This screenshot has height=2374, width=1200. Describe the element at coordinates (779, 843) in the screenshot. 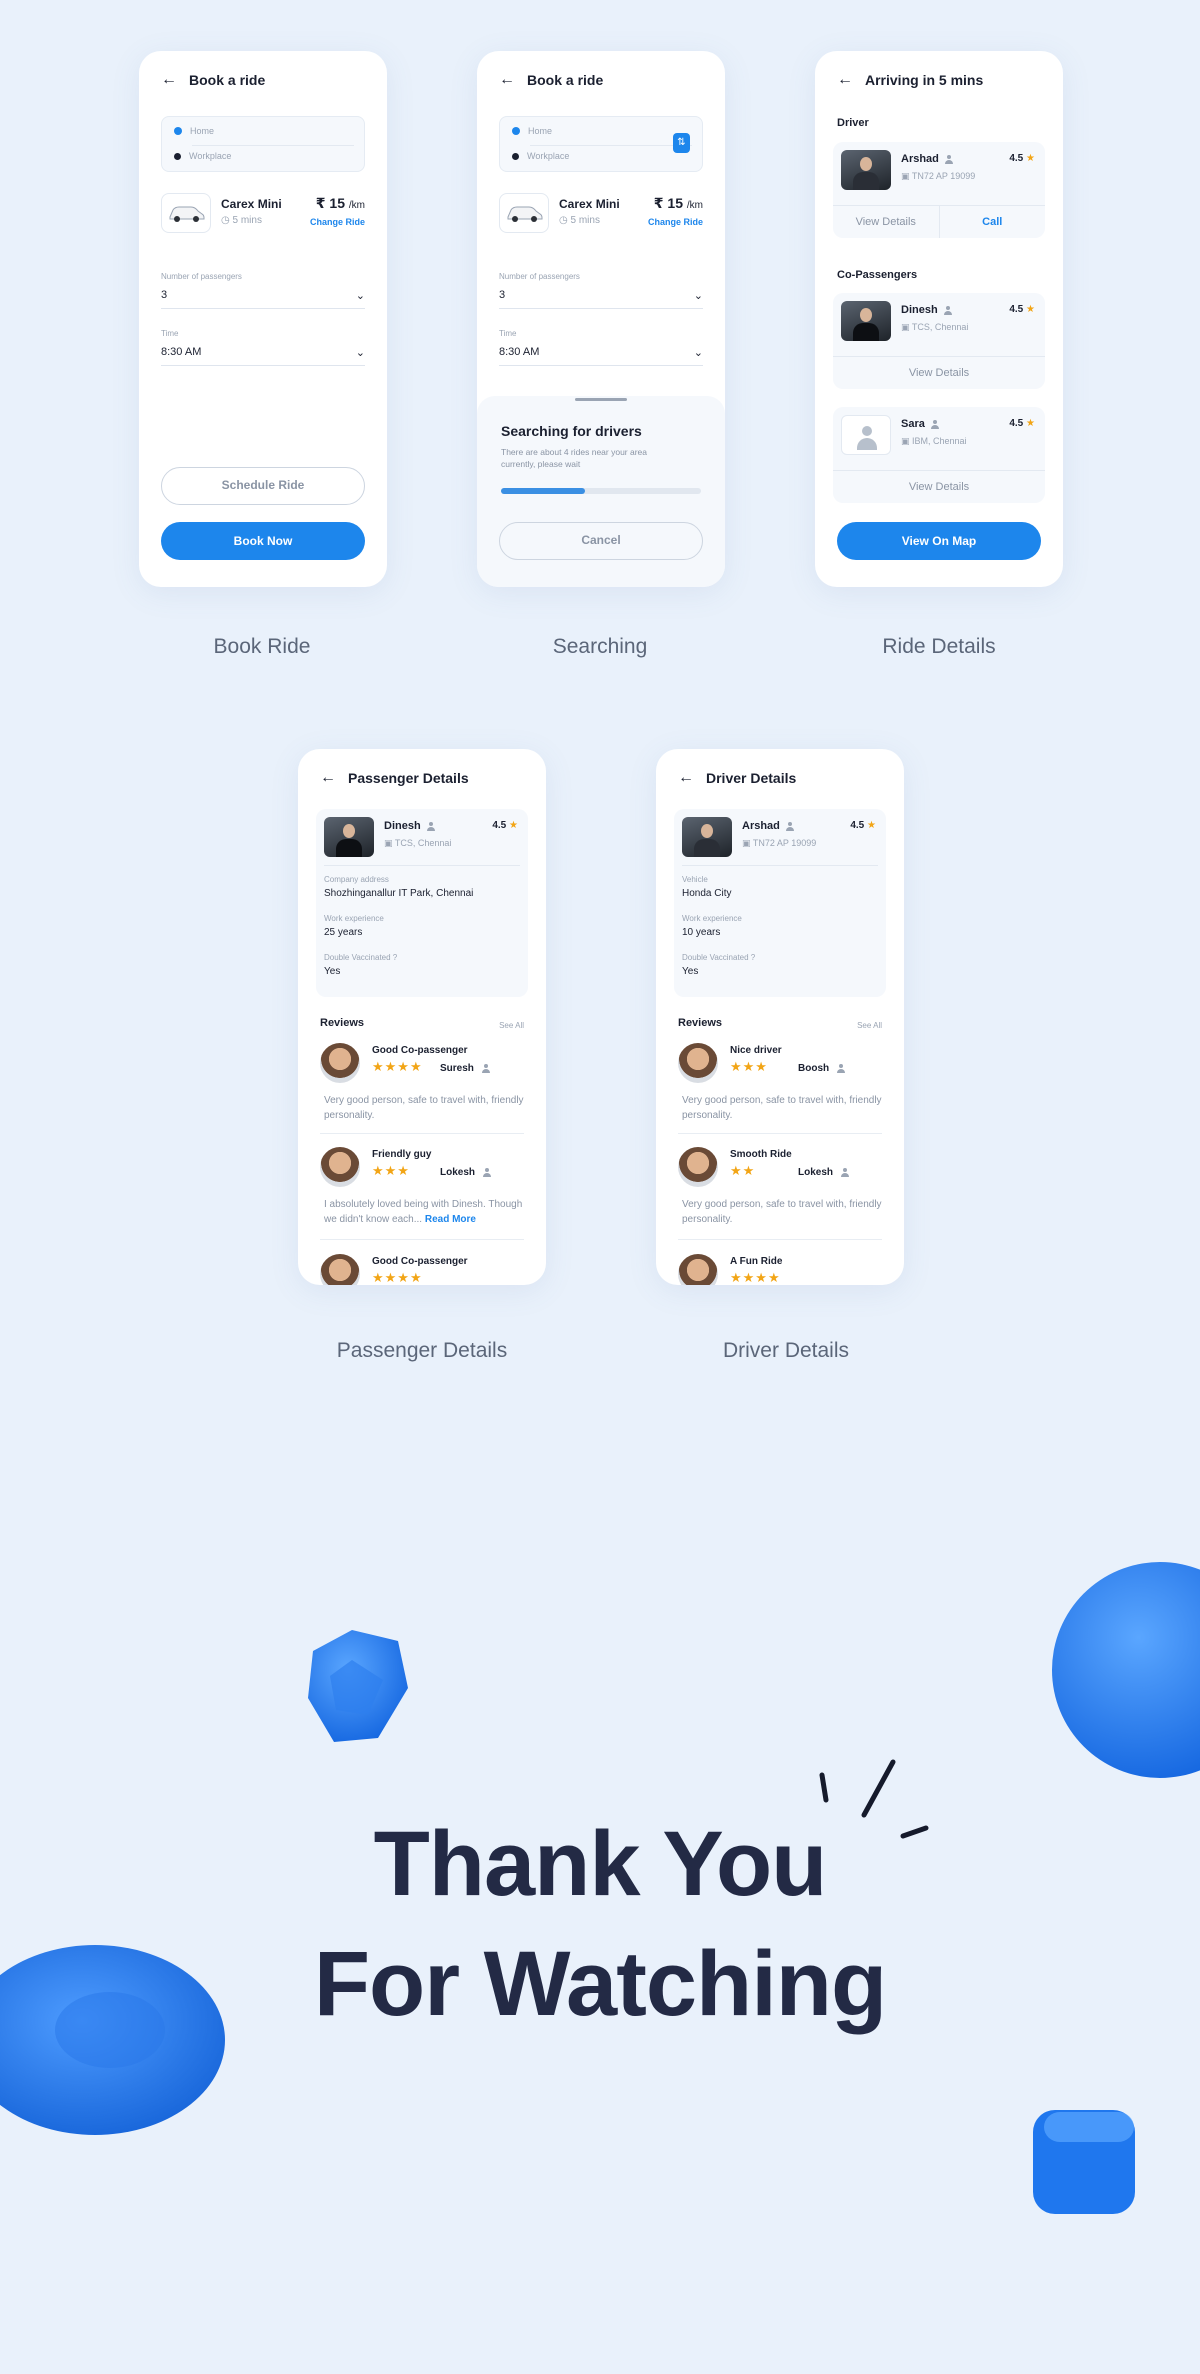

I see `driver-plate: ▣ TN72 AP 19099` at that location.